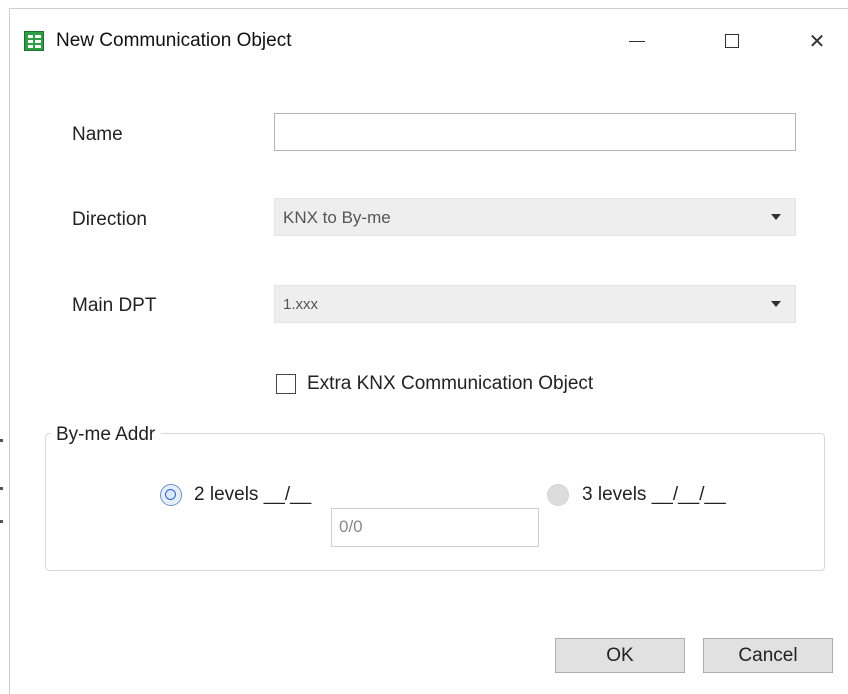 This screenshot has width=848, height=694. Describe the element at coordinates (535, 132) in the screenshot. I see `name-input` at that location.